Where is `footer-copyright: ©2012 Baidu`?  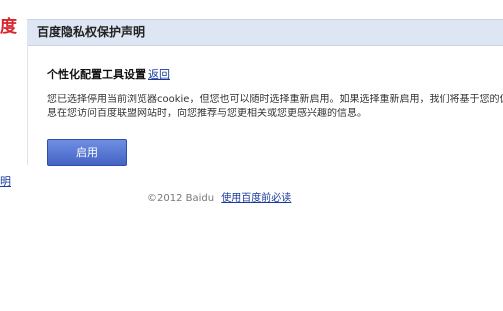 footer-copyright: ©2012 Baidu is located at coordinates (181, 198).